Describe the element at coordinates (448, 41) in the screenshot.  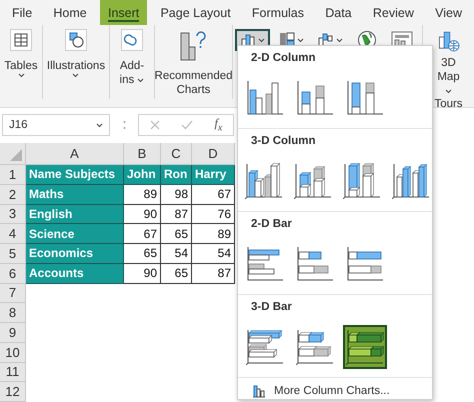
I see `globe-chart-icon` at that location.